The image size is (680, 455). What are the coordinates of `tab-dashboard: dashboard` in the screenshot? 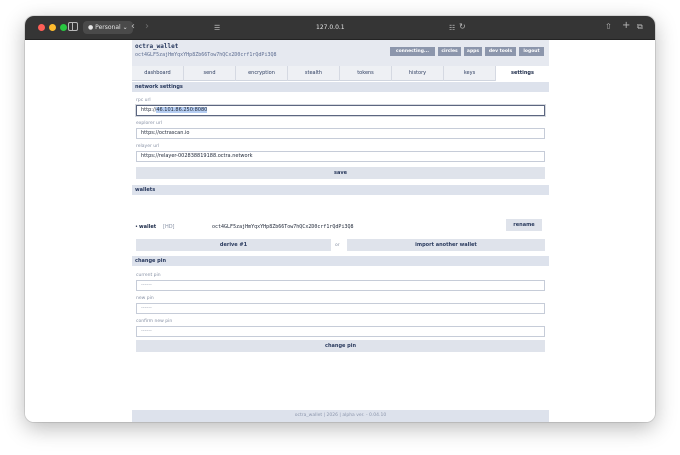 It's located at (158, 73).